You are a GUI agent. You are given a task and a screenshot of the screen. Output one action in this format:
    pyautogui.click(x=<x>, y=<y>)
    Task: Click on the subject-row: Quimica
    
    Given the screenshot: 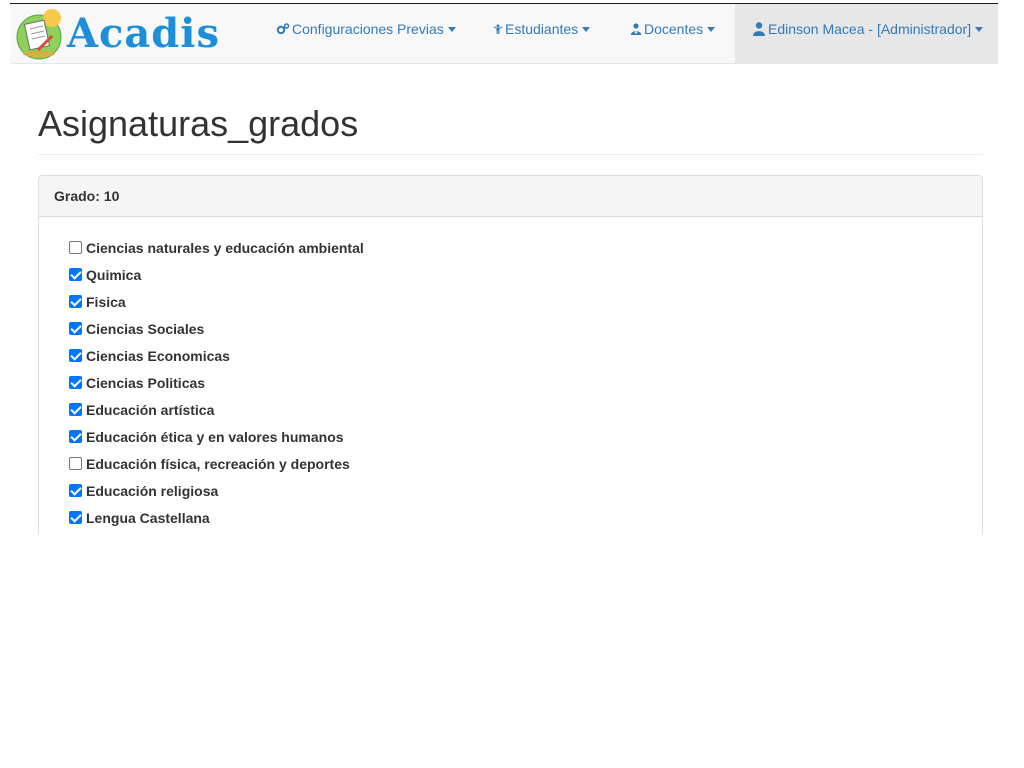 What is the action you would take?
    pyautogui.click(x=525, y=274)
    